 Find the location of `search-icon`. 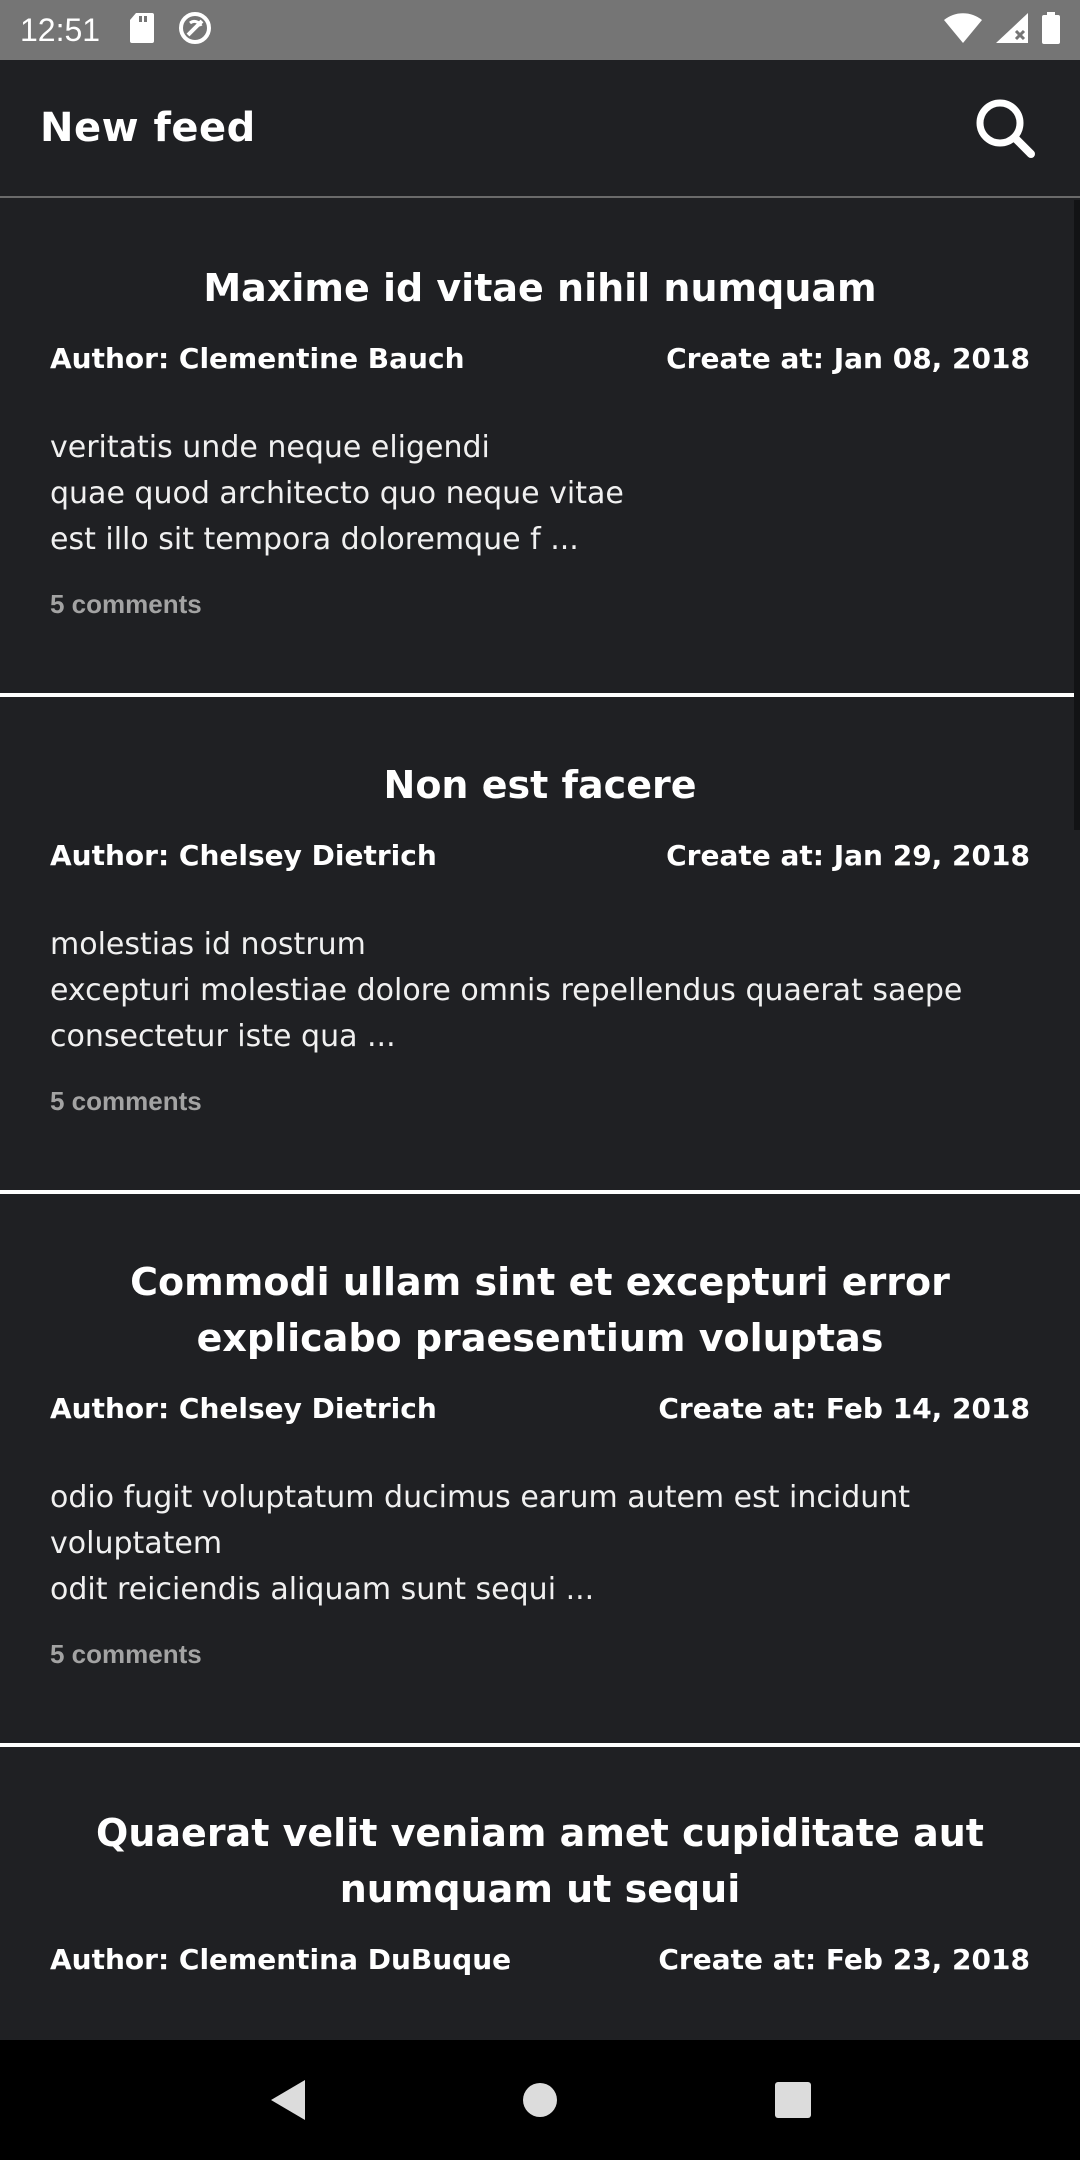

search-icon is located at coordinates (1005, 128).